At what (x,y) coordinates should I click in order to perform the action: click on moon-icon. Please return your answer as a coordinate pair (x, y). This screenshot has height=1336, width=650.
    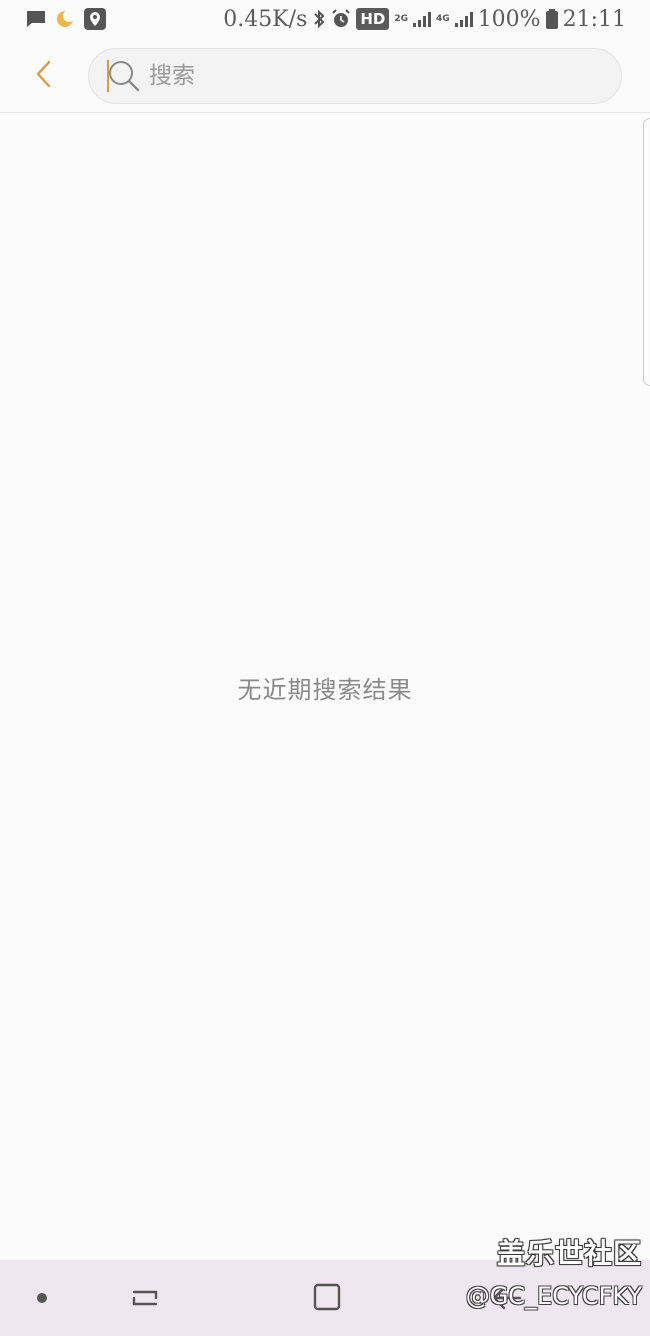
    Looking at the image, I should click on (65, 19).